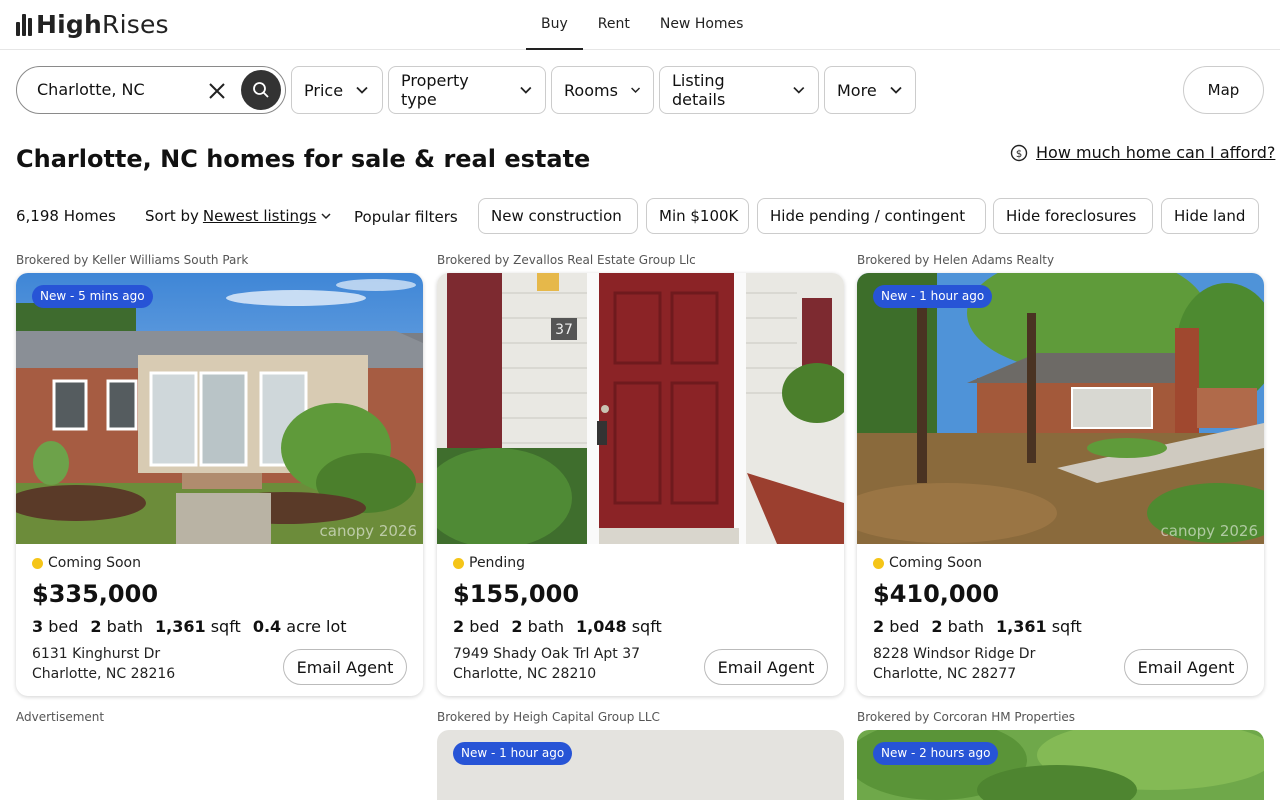 The width and height of the screenshot is (1280, 800). I want to click on search-icon, so click(261, 90).